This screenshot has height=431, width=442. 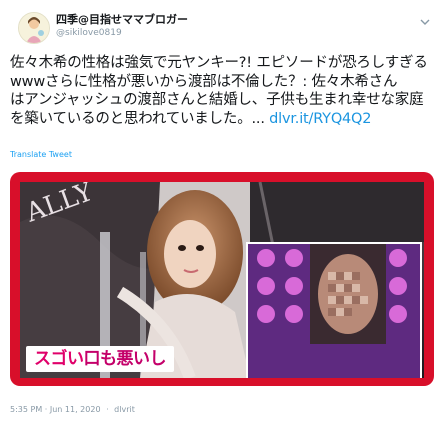 I want to click on media-caption-highlight: スゴい, so click(x=59, y=359).